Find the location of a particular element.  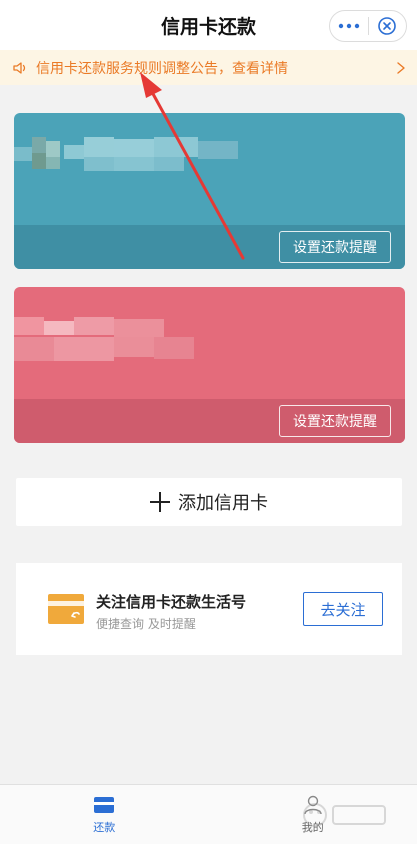

notice-text: 信用卡还款服务规则调整公告，查看详情 is located at coordinates (162, 68).